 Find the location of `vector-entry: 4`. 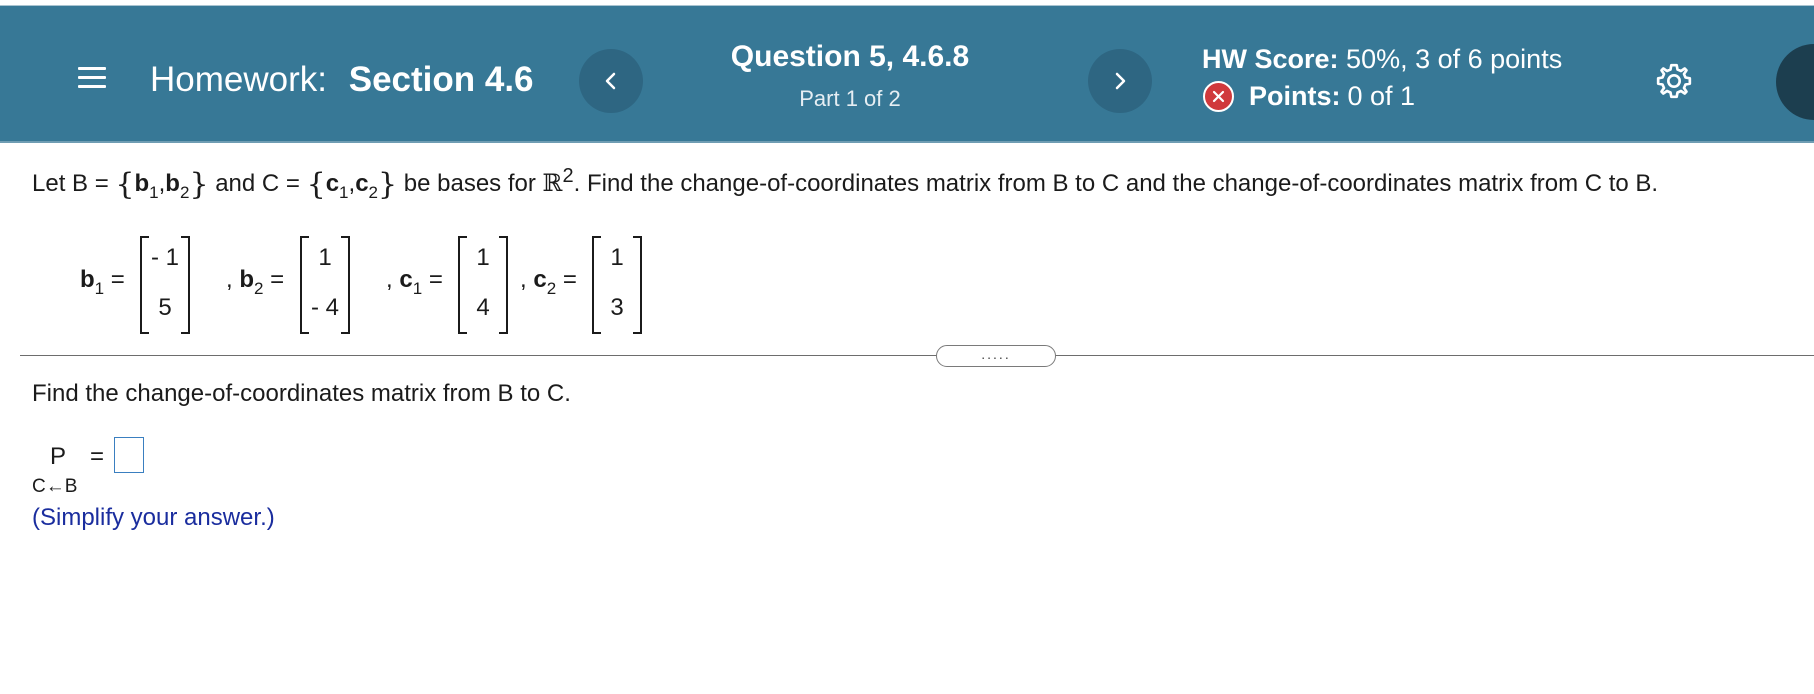

vector-entry: 4 is located at coordinates (483, 307).